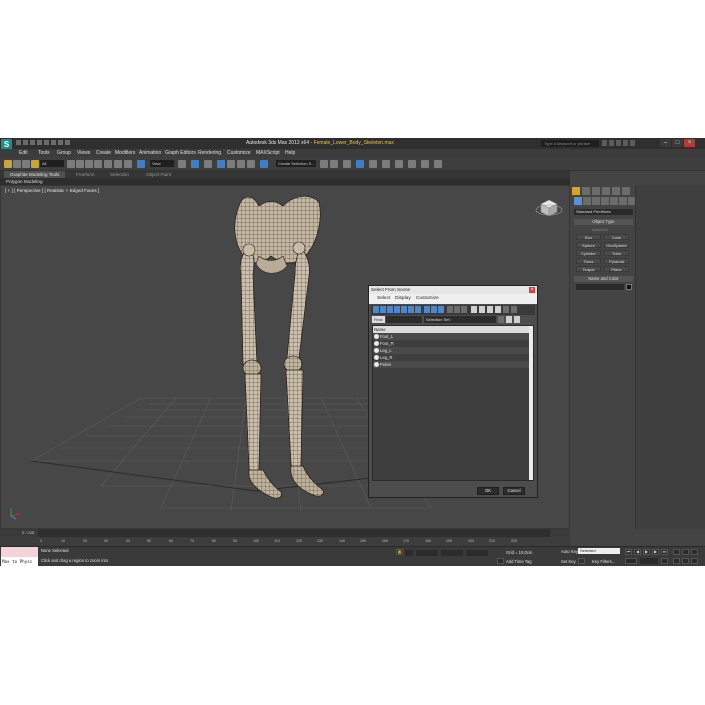 The width and height of the screenshot is (705, 705). What do you see at coordinates (128, 164) in the screenshot?
I see `scale-icon` at bounding box center [128, 164].